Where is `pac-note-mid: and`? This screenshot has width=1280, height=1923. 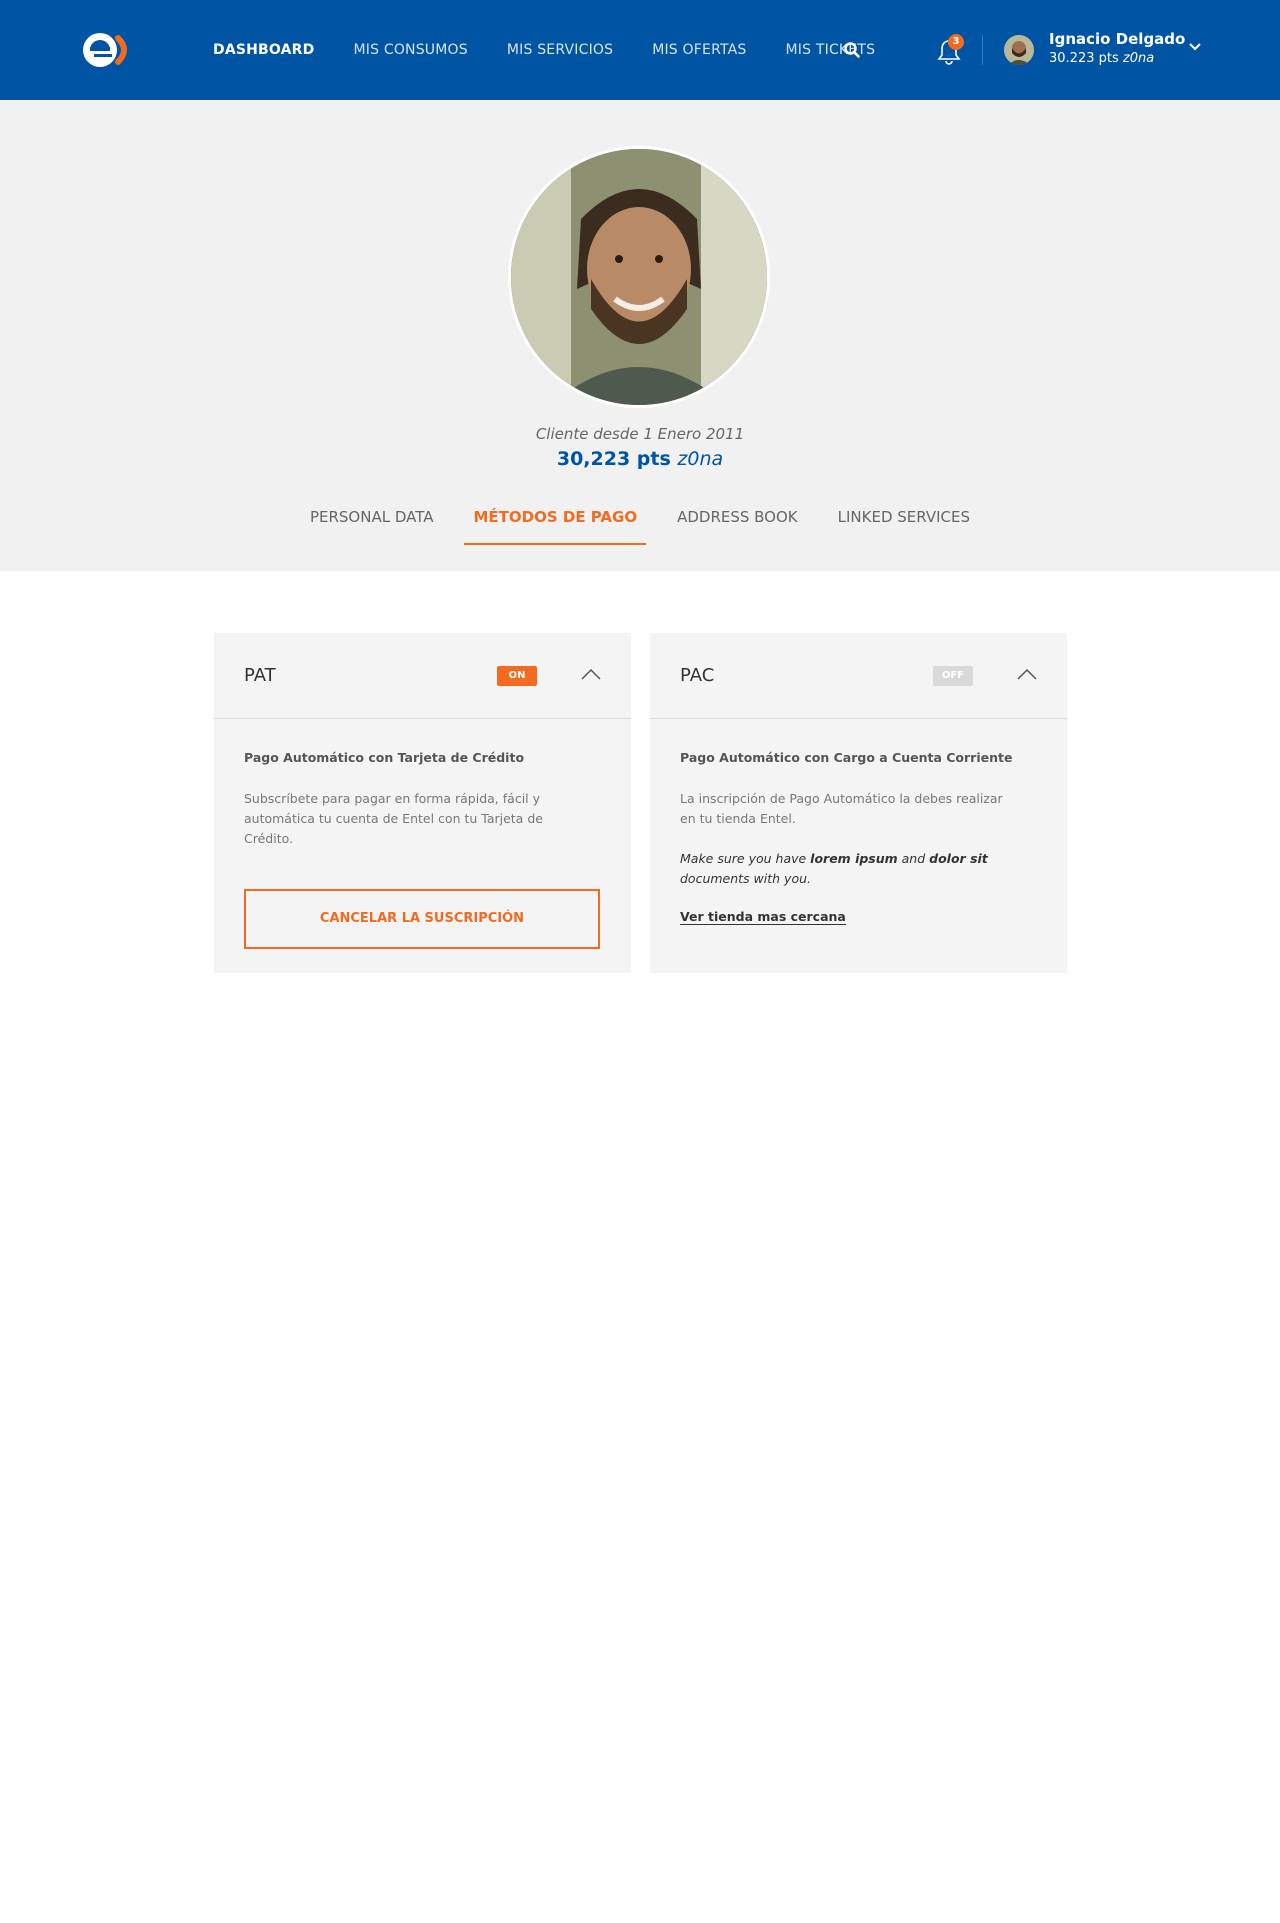 pac-note-mid: and is located at coordinates (913, 858).